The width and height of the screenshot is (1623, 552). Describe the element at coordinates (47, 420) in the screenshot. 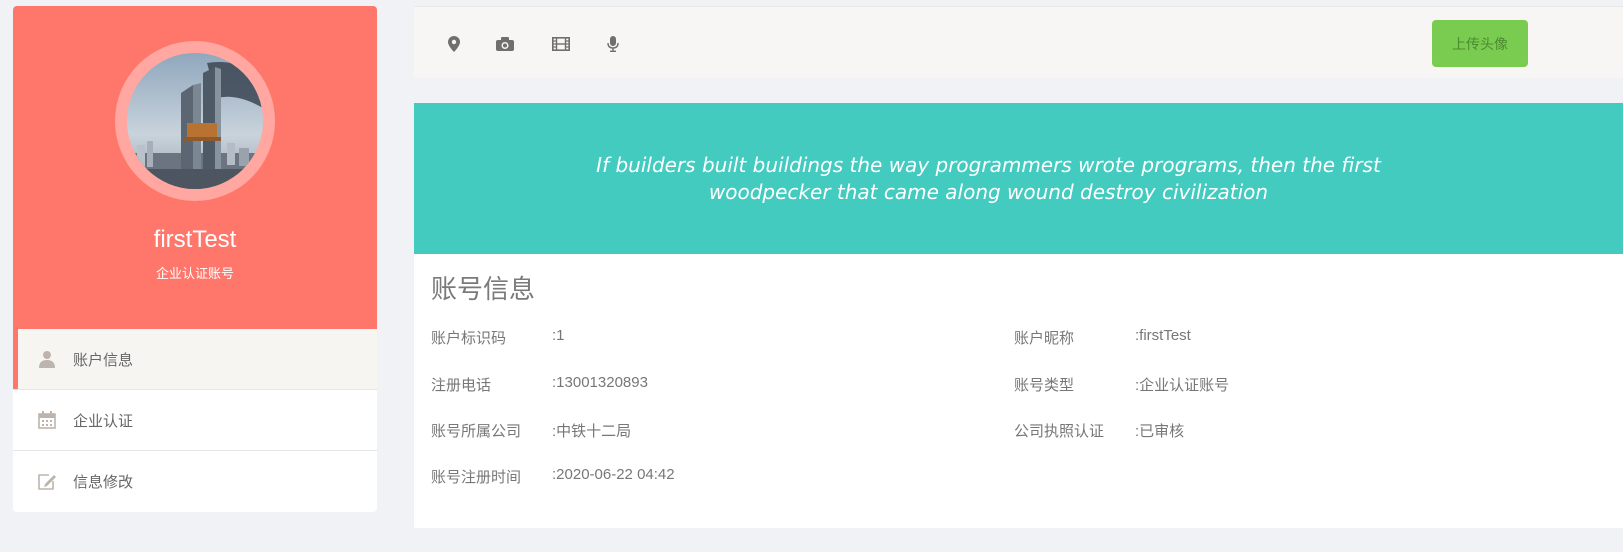

I see `calendar-icon` at that location.